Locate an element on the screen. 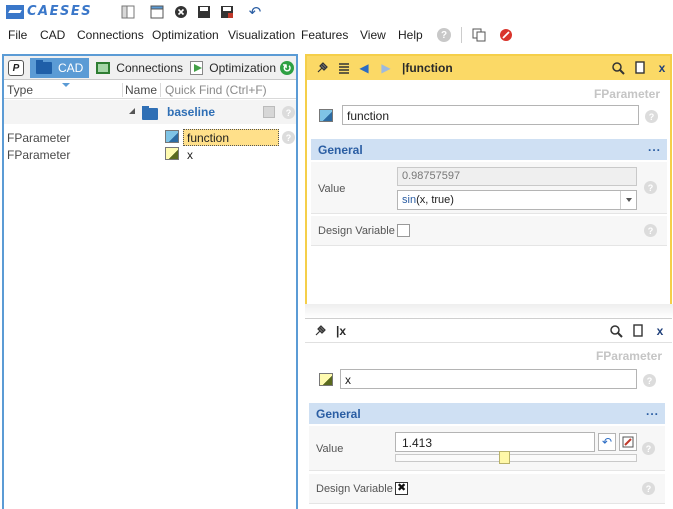  tab-cad-label: CAD is located at coordinates (71, 68).